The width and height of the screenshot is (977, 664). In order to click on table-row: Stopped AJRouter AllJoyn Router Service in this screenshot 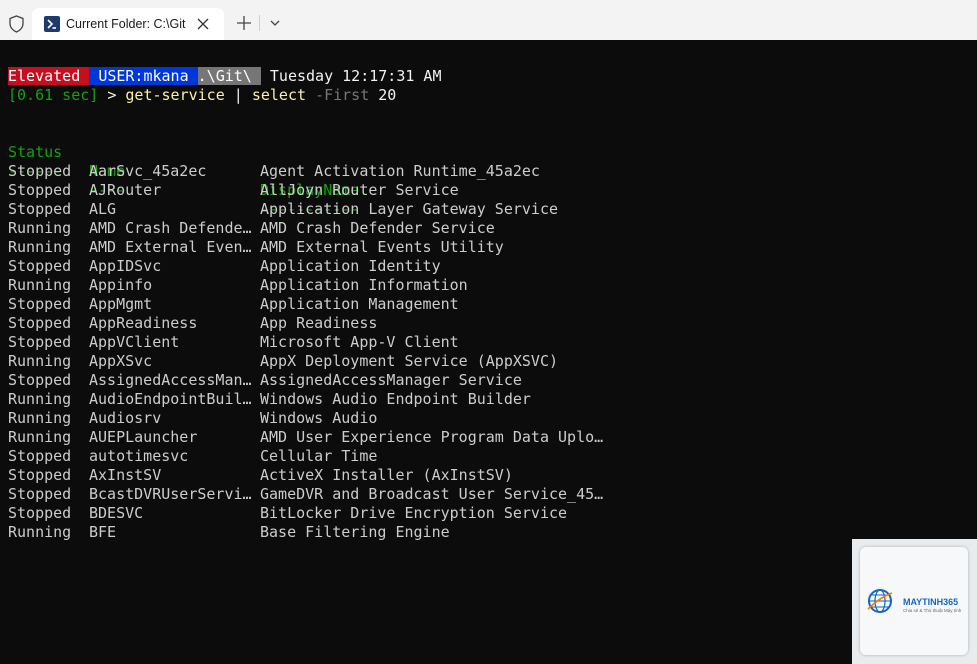, I will do `click(233, 190)`.